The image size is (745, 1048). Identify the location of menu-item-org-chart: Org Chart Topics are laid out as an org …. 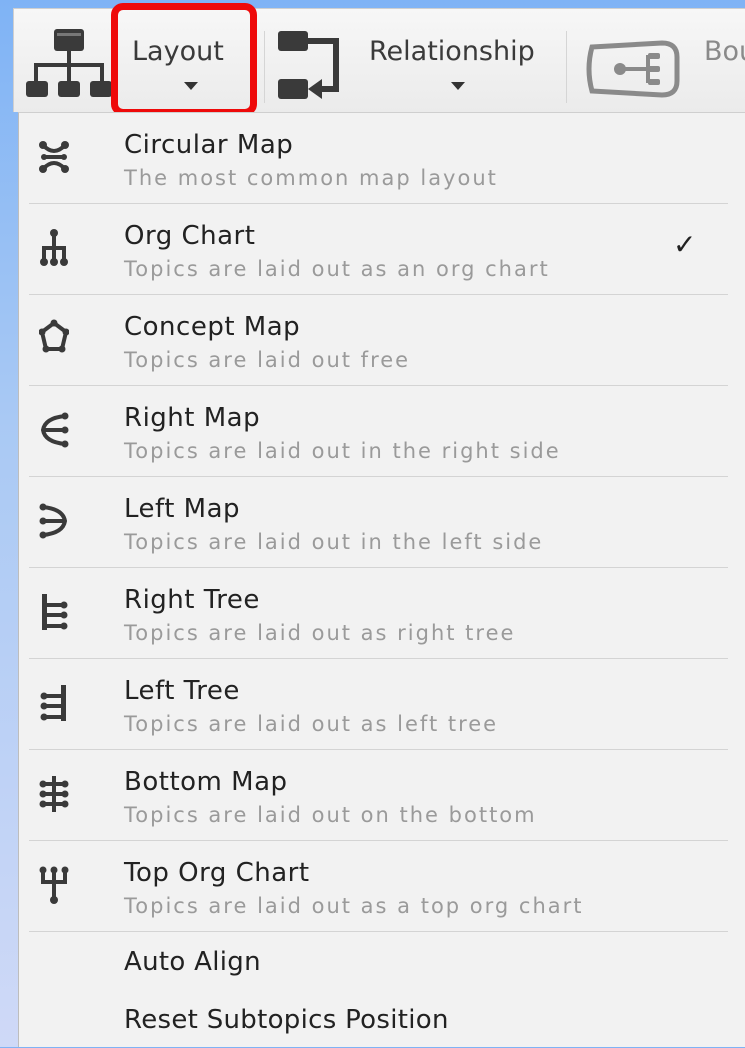
(382, 249).